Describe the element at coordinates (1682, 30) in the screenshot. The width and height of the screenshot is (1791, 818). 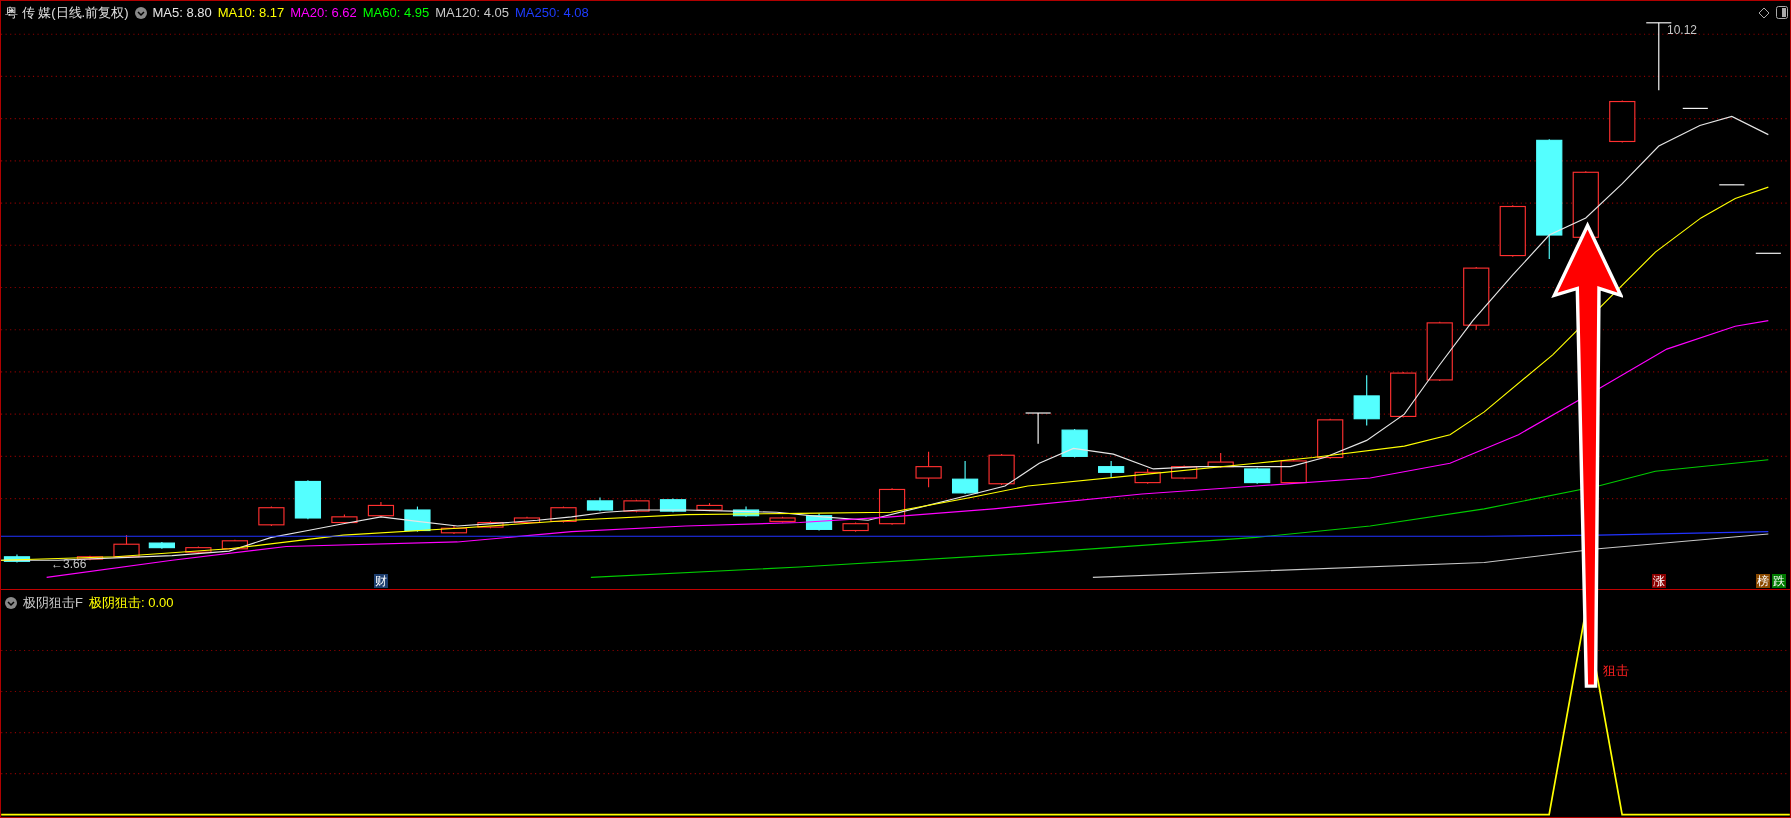
I see `price-label: 10.12` at that location.